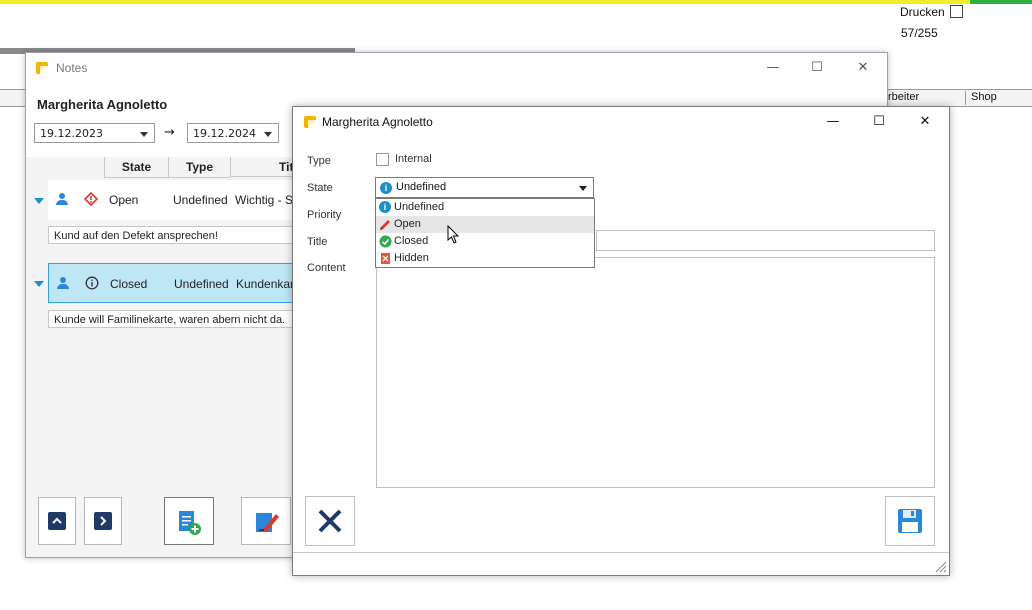  I want to click on title-input, so click(765, 240).